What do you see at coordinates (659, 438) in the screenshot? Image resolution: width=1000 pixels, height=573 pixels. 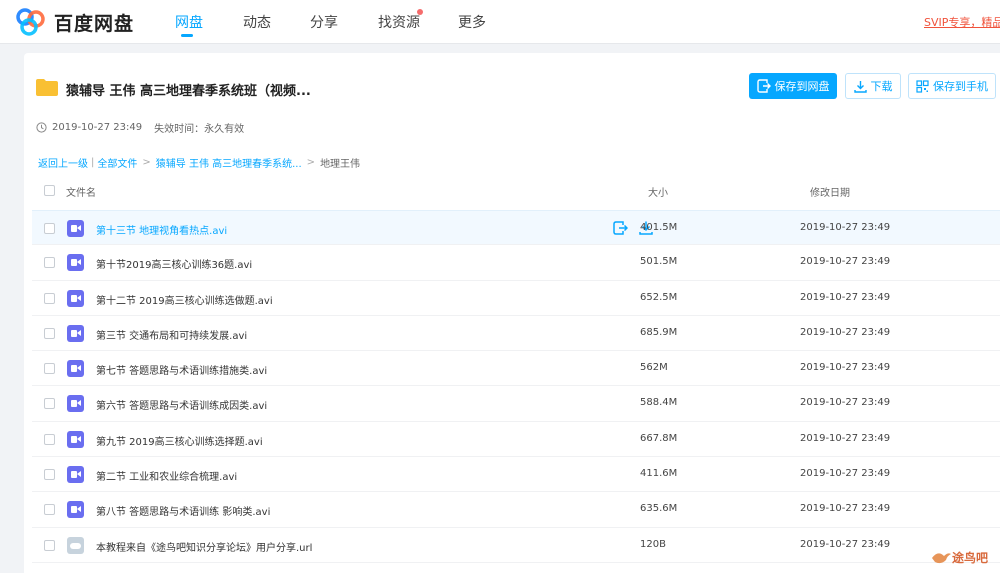 I see `file-size: 667.8M` at bounding box center [659, 438].